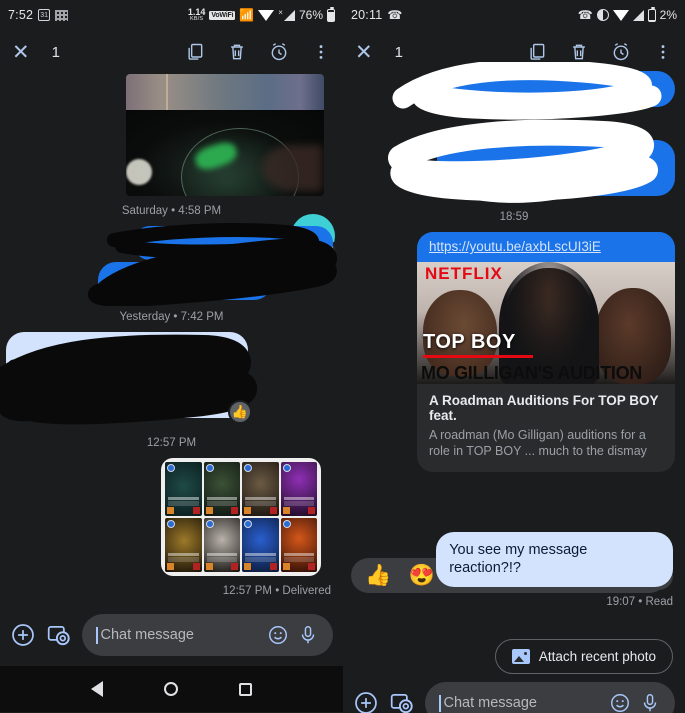 Image resolution: width=685 pixels, height=713 pixels. What do you see at coordinates (532, 373) in the screenshot?
I see `thumbnail-subtitle: MO GILLIGAN'S AUDITION` at bounding box center [532, 373].